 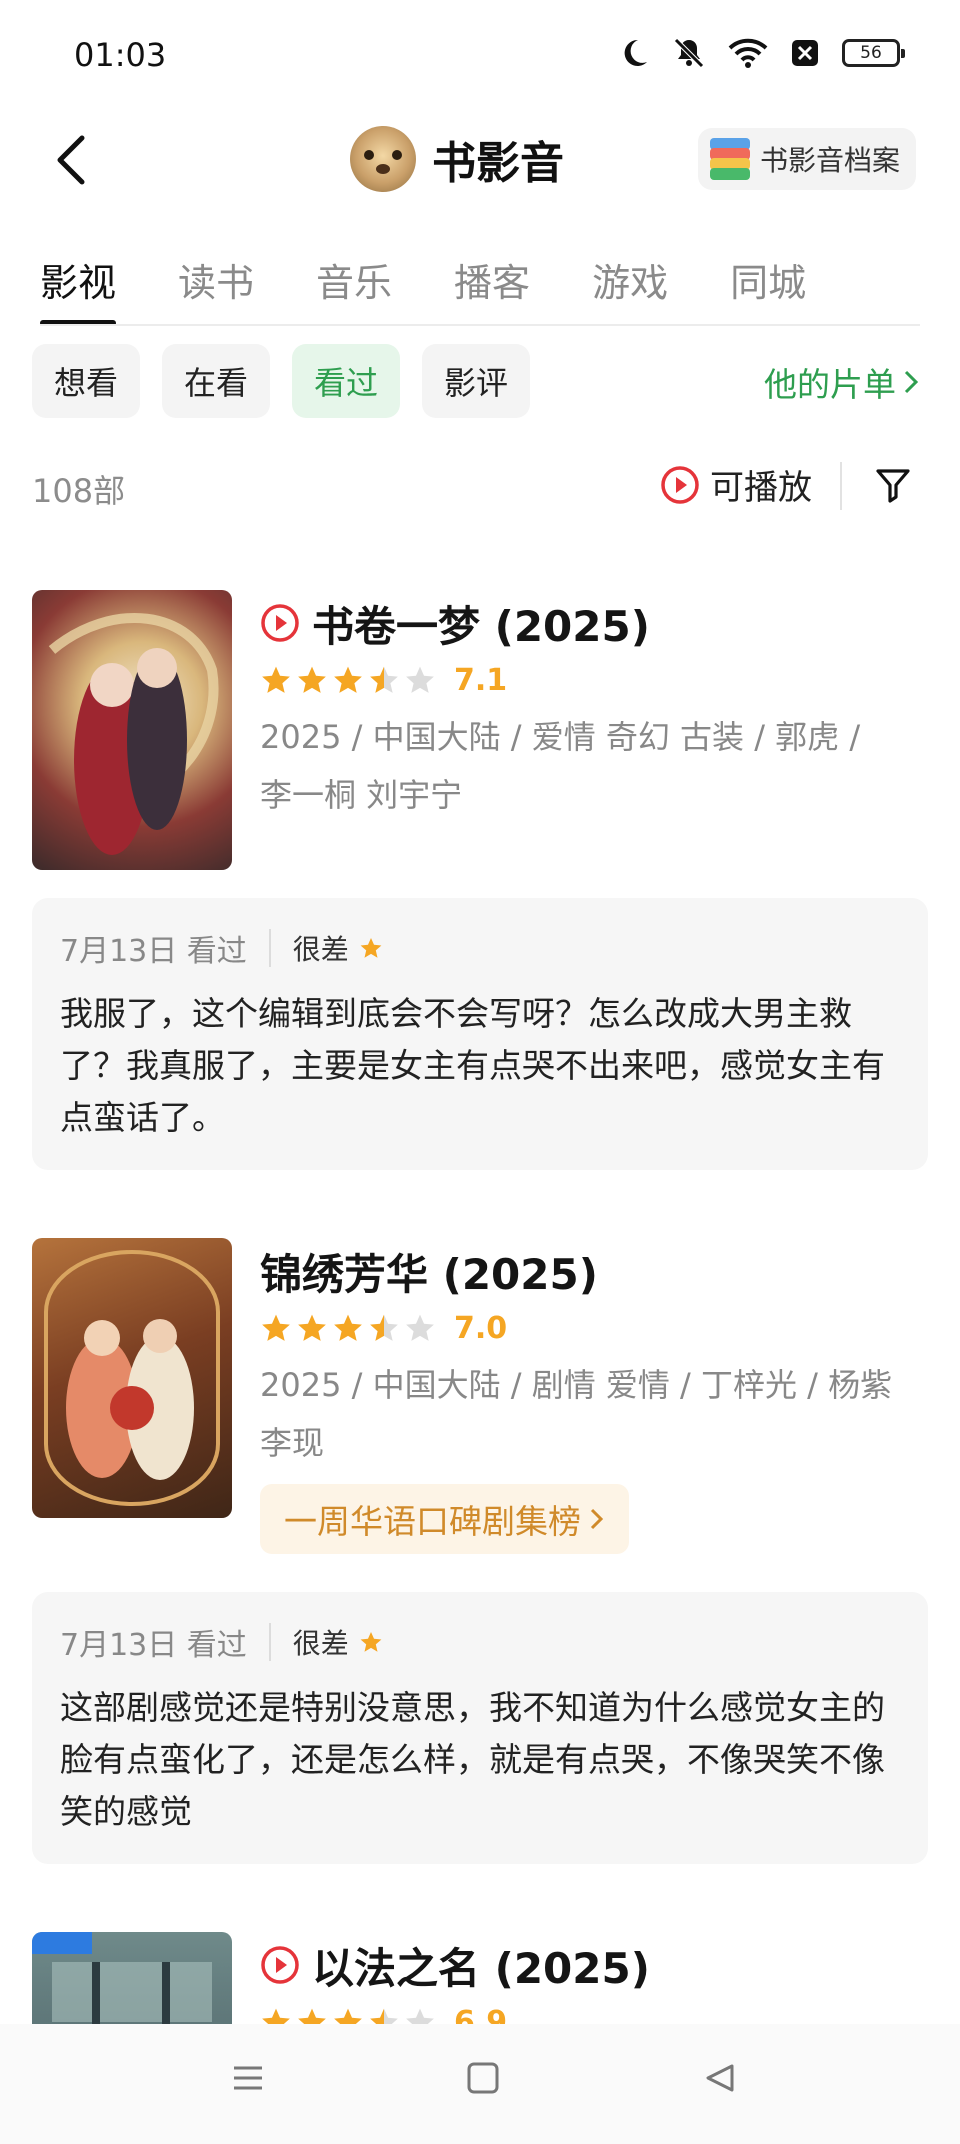 What do you see at coordinates (216, 381) in the screenshot?
I see `chip-watching: 在看` at bounding box center [216, 381].